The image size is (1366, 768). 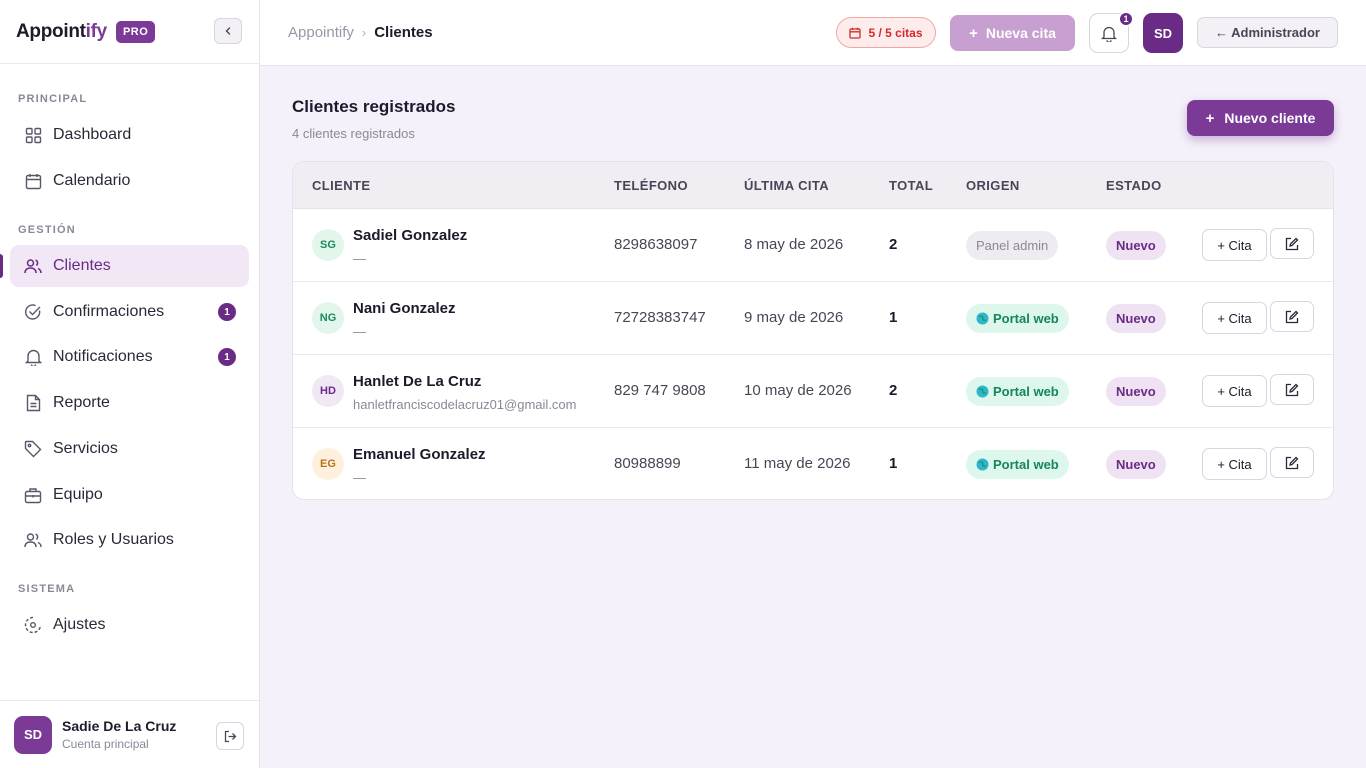 What do you see at coordinates (92, 134) in the screenshot?
I see `sidebar-item-label: Dashboard` at bounding box center [92, 134].